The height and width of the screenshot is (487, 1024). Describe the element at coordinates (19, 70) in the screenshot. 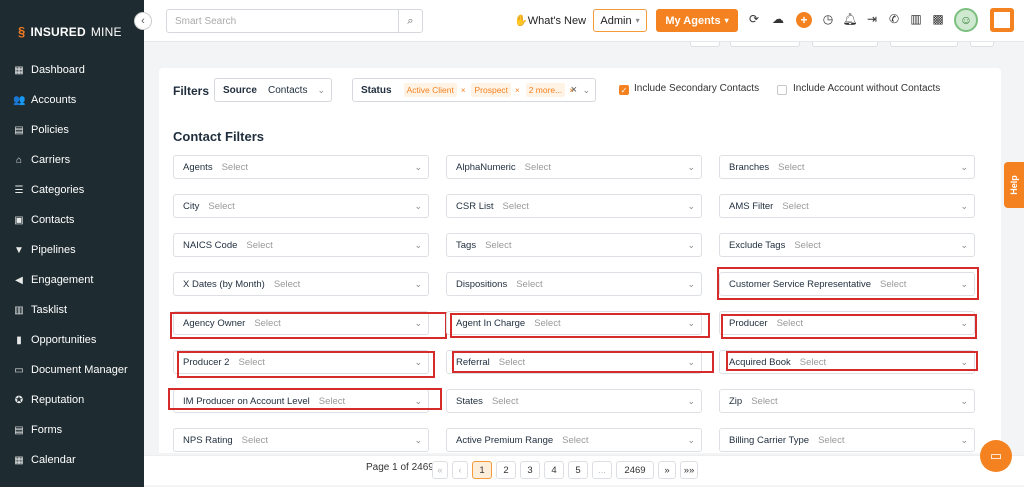

I see `dashboard-icon: ▦` at that location.